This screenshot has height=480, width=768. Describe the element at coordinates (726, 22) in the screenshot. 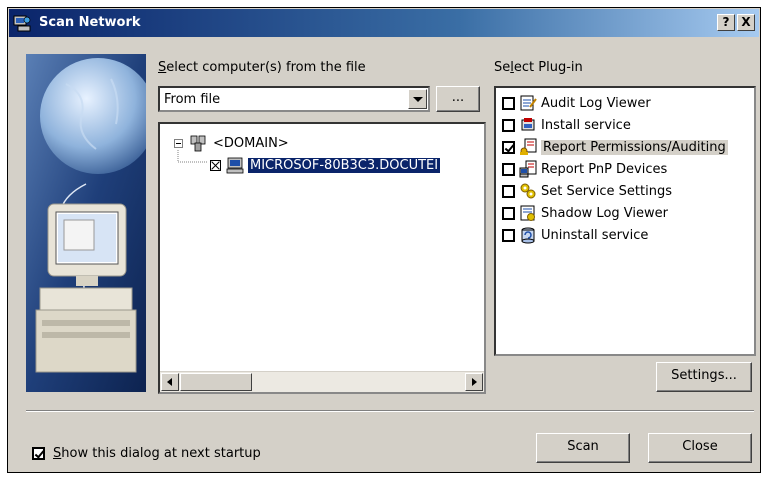

I see `help-button: ?` at that location.